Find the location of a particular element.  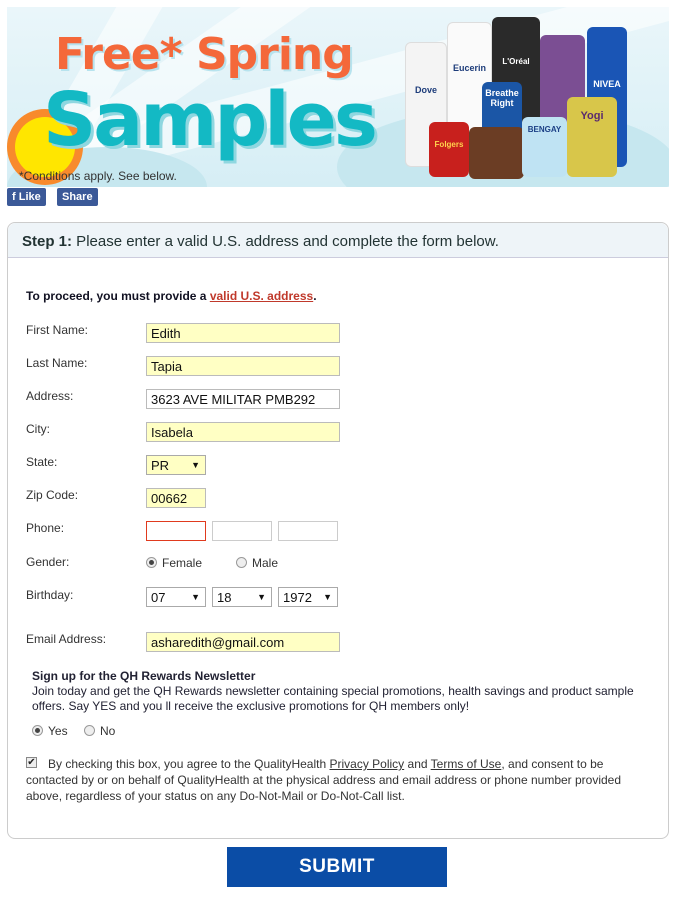

banner-title: Free* Spring is located at coordinates (204, 54).